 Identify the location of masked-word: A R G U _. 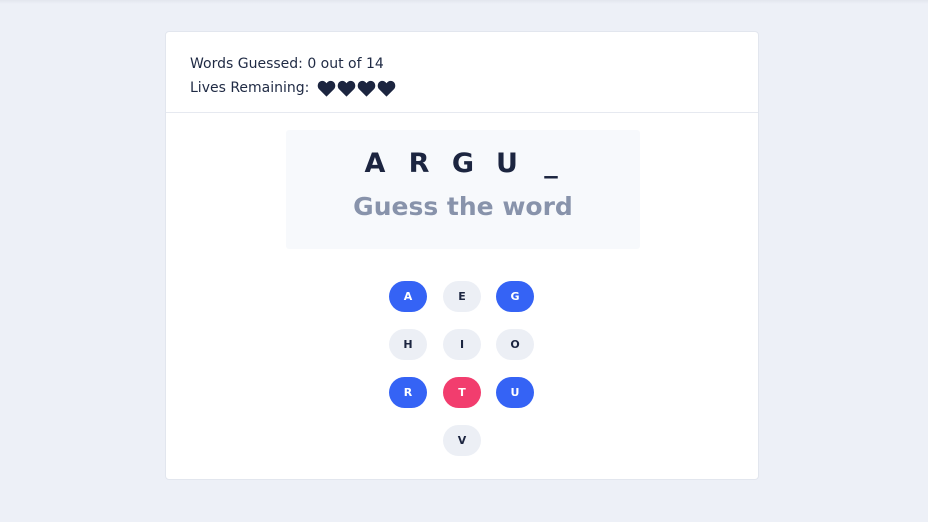
(463, 163).